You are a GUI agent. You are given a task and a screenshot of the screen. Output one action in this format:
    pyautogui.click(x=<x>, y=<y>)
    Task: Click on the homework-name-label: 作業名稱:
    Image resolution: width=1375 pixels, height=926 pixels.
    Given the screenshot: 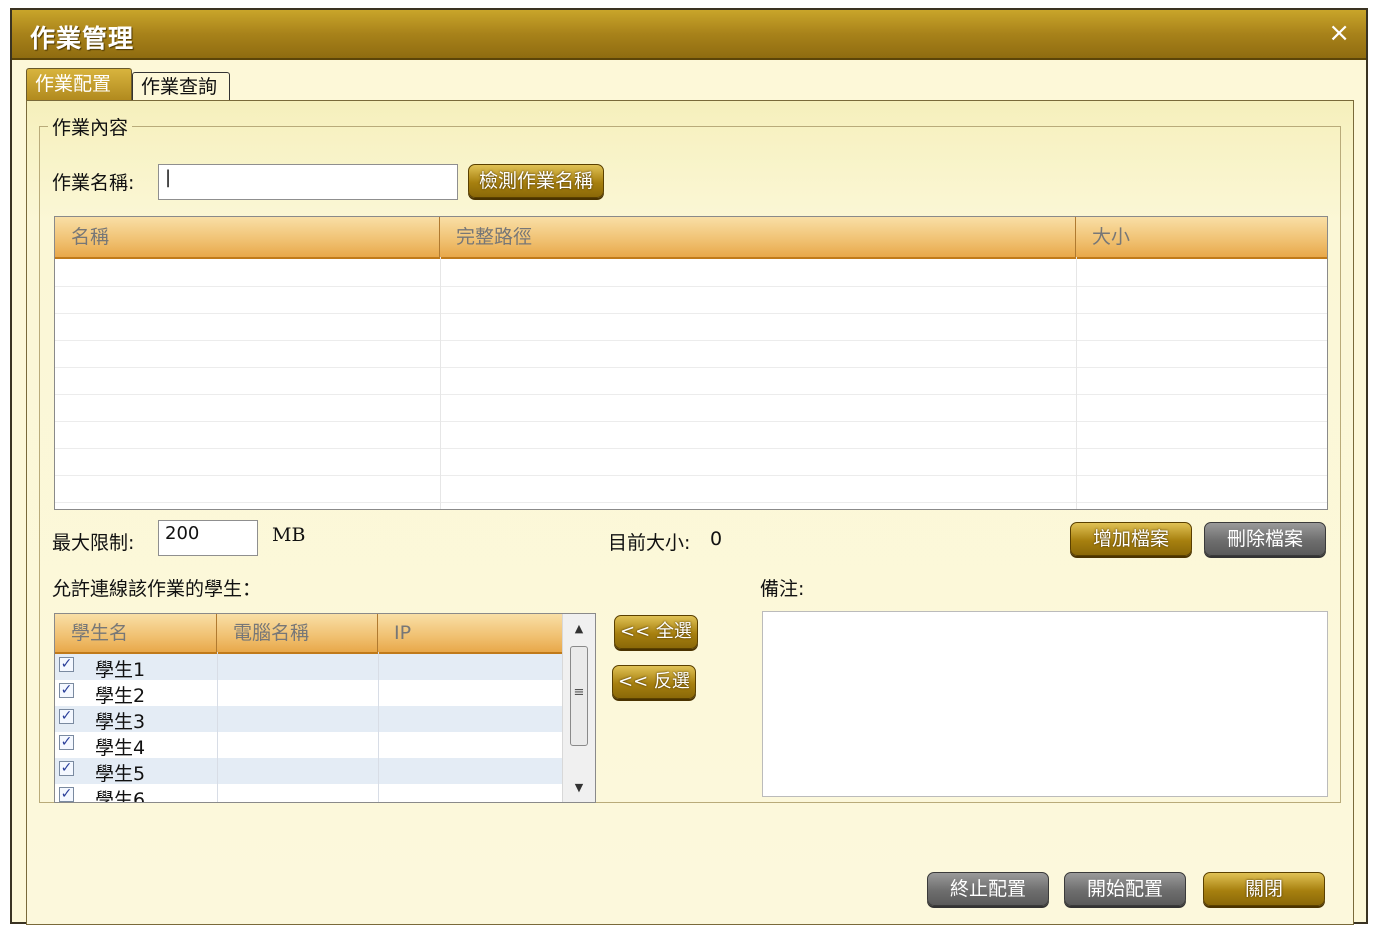 What is the action you would take?
    pyautogui.click(x=93, y=183)
    